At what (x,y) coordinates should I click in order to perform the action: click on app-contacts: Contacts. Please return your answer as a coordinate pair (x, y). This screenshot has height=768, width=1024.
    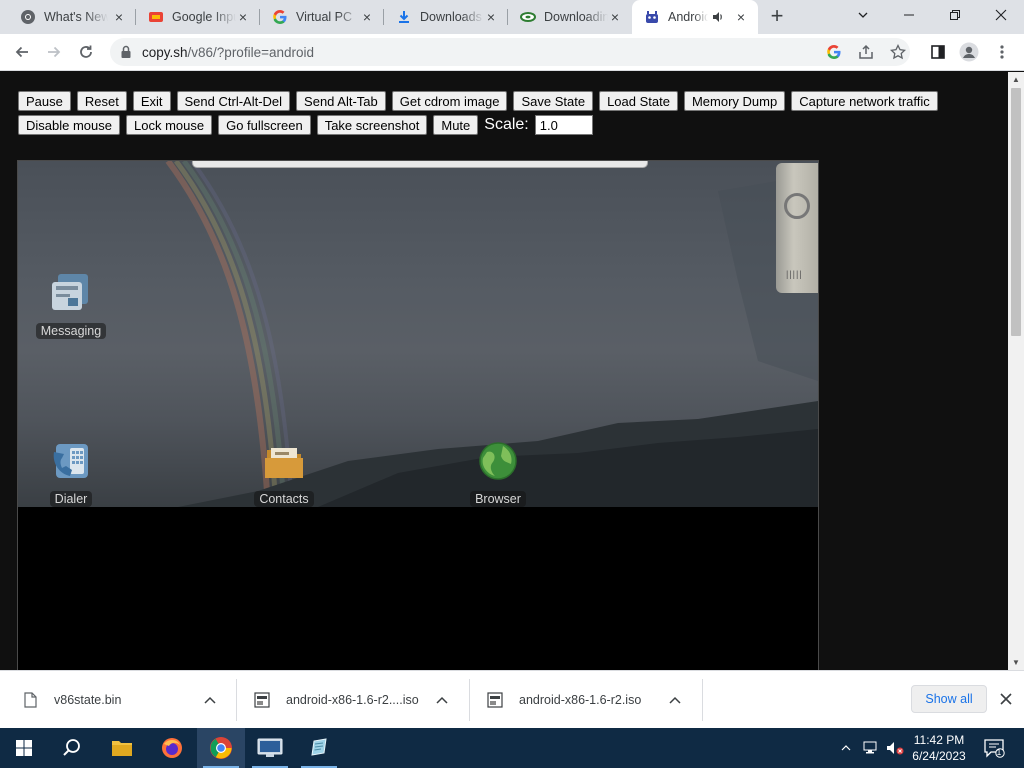
    Looking at the image, I should click on (284, 472).